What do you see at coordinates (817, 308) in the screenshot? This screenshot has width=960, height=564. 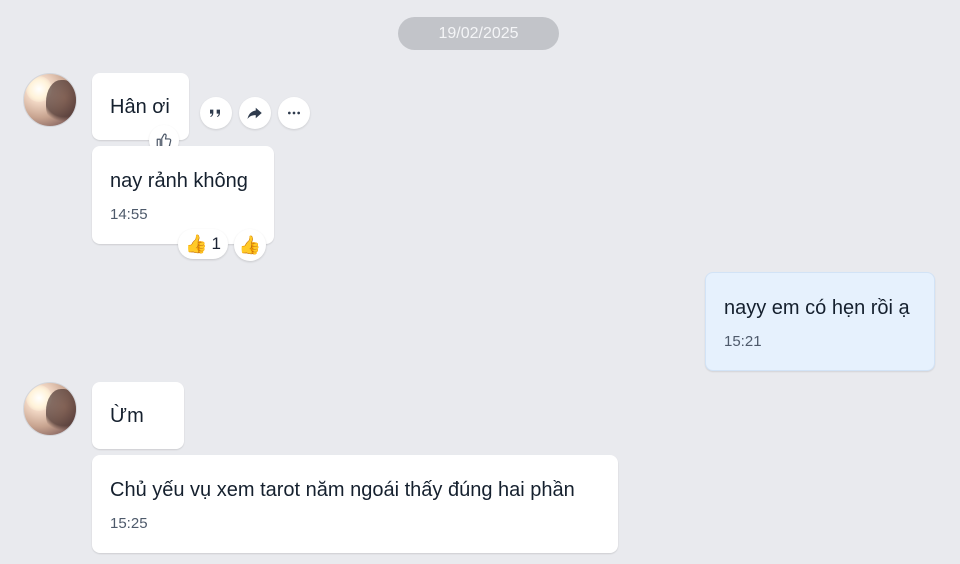 I see `message-text: nayy em có hẹn rồi ạ` at bounding box center [817, 308].